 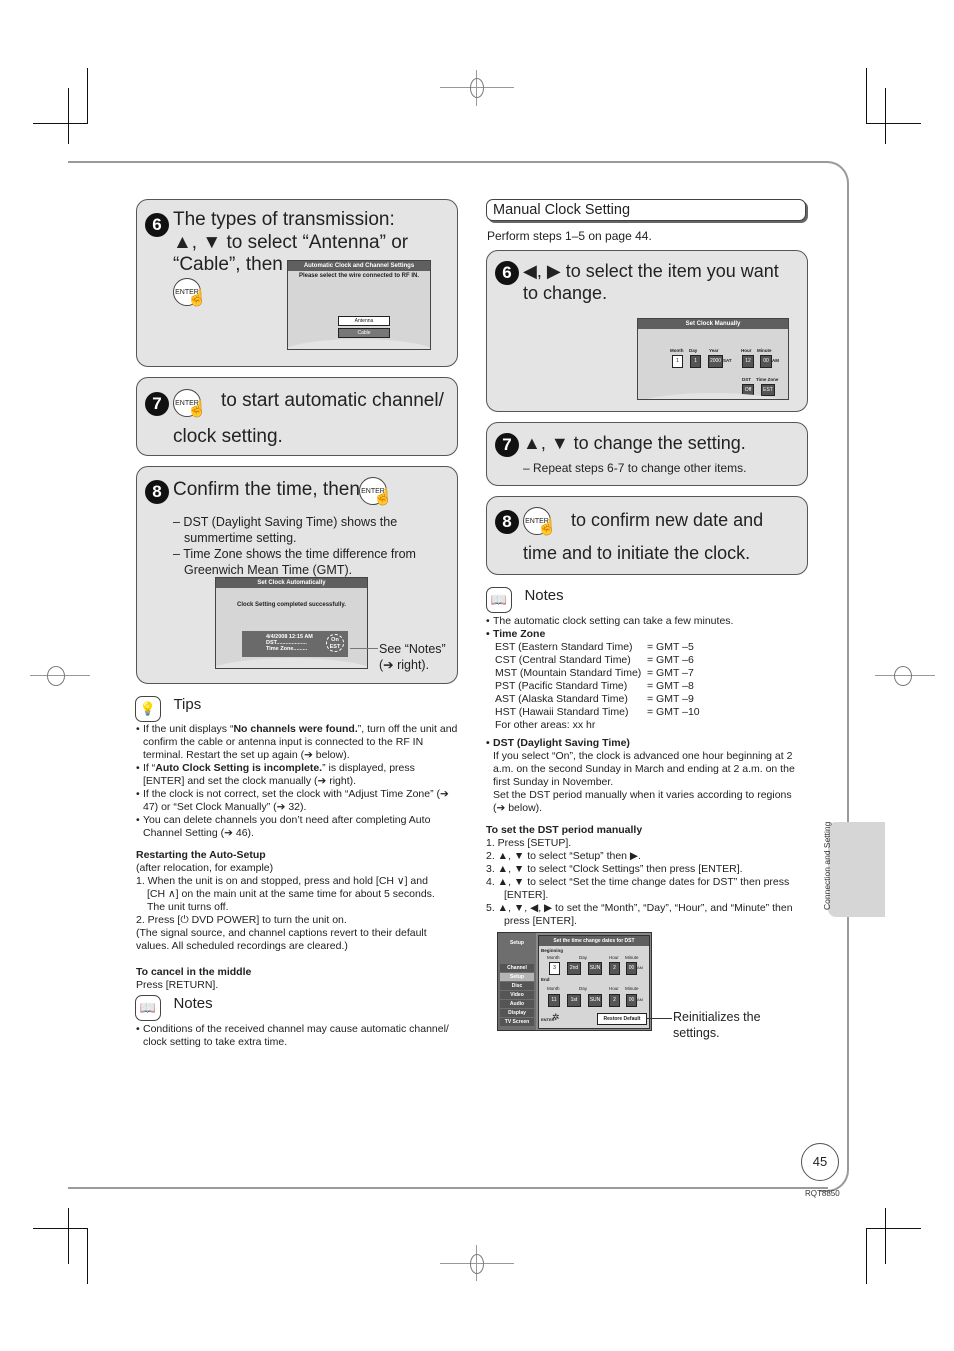 I want to click on enter-dial-icon: ✲, so click(x=556, y=1017).